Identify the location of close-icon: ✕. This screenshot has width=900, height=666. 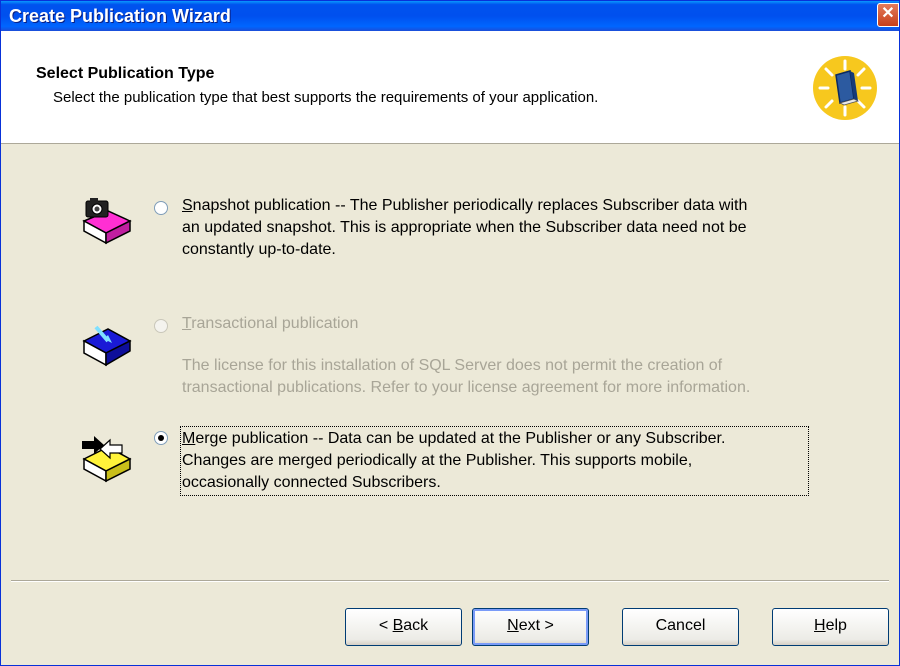
(888, 13).